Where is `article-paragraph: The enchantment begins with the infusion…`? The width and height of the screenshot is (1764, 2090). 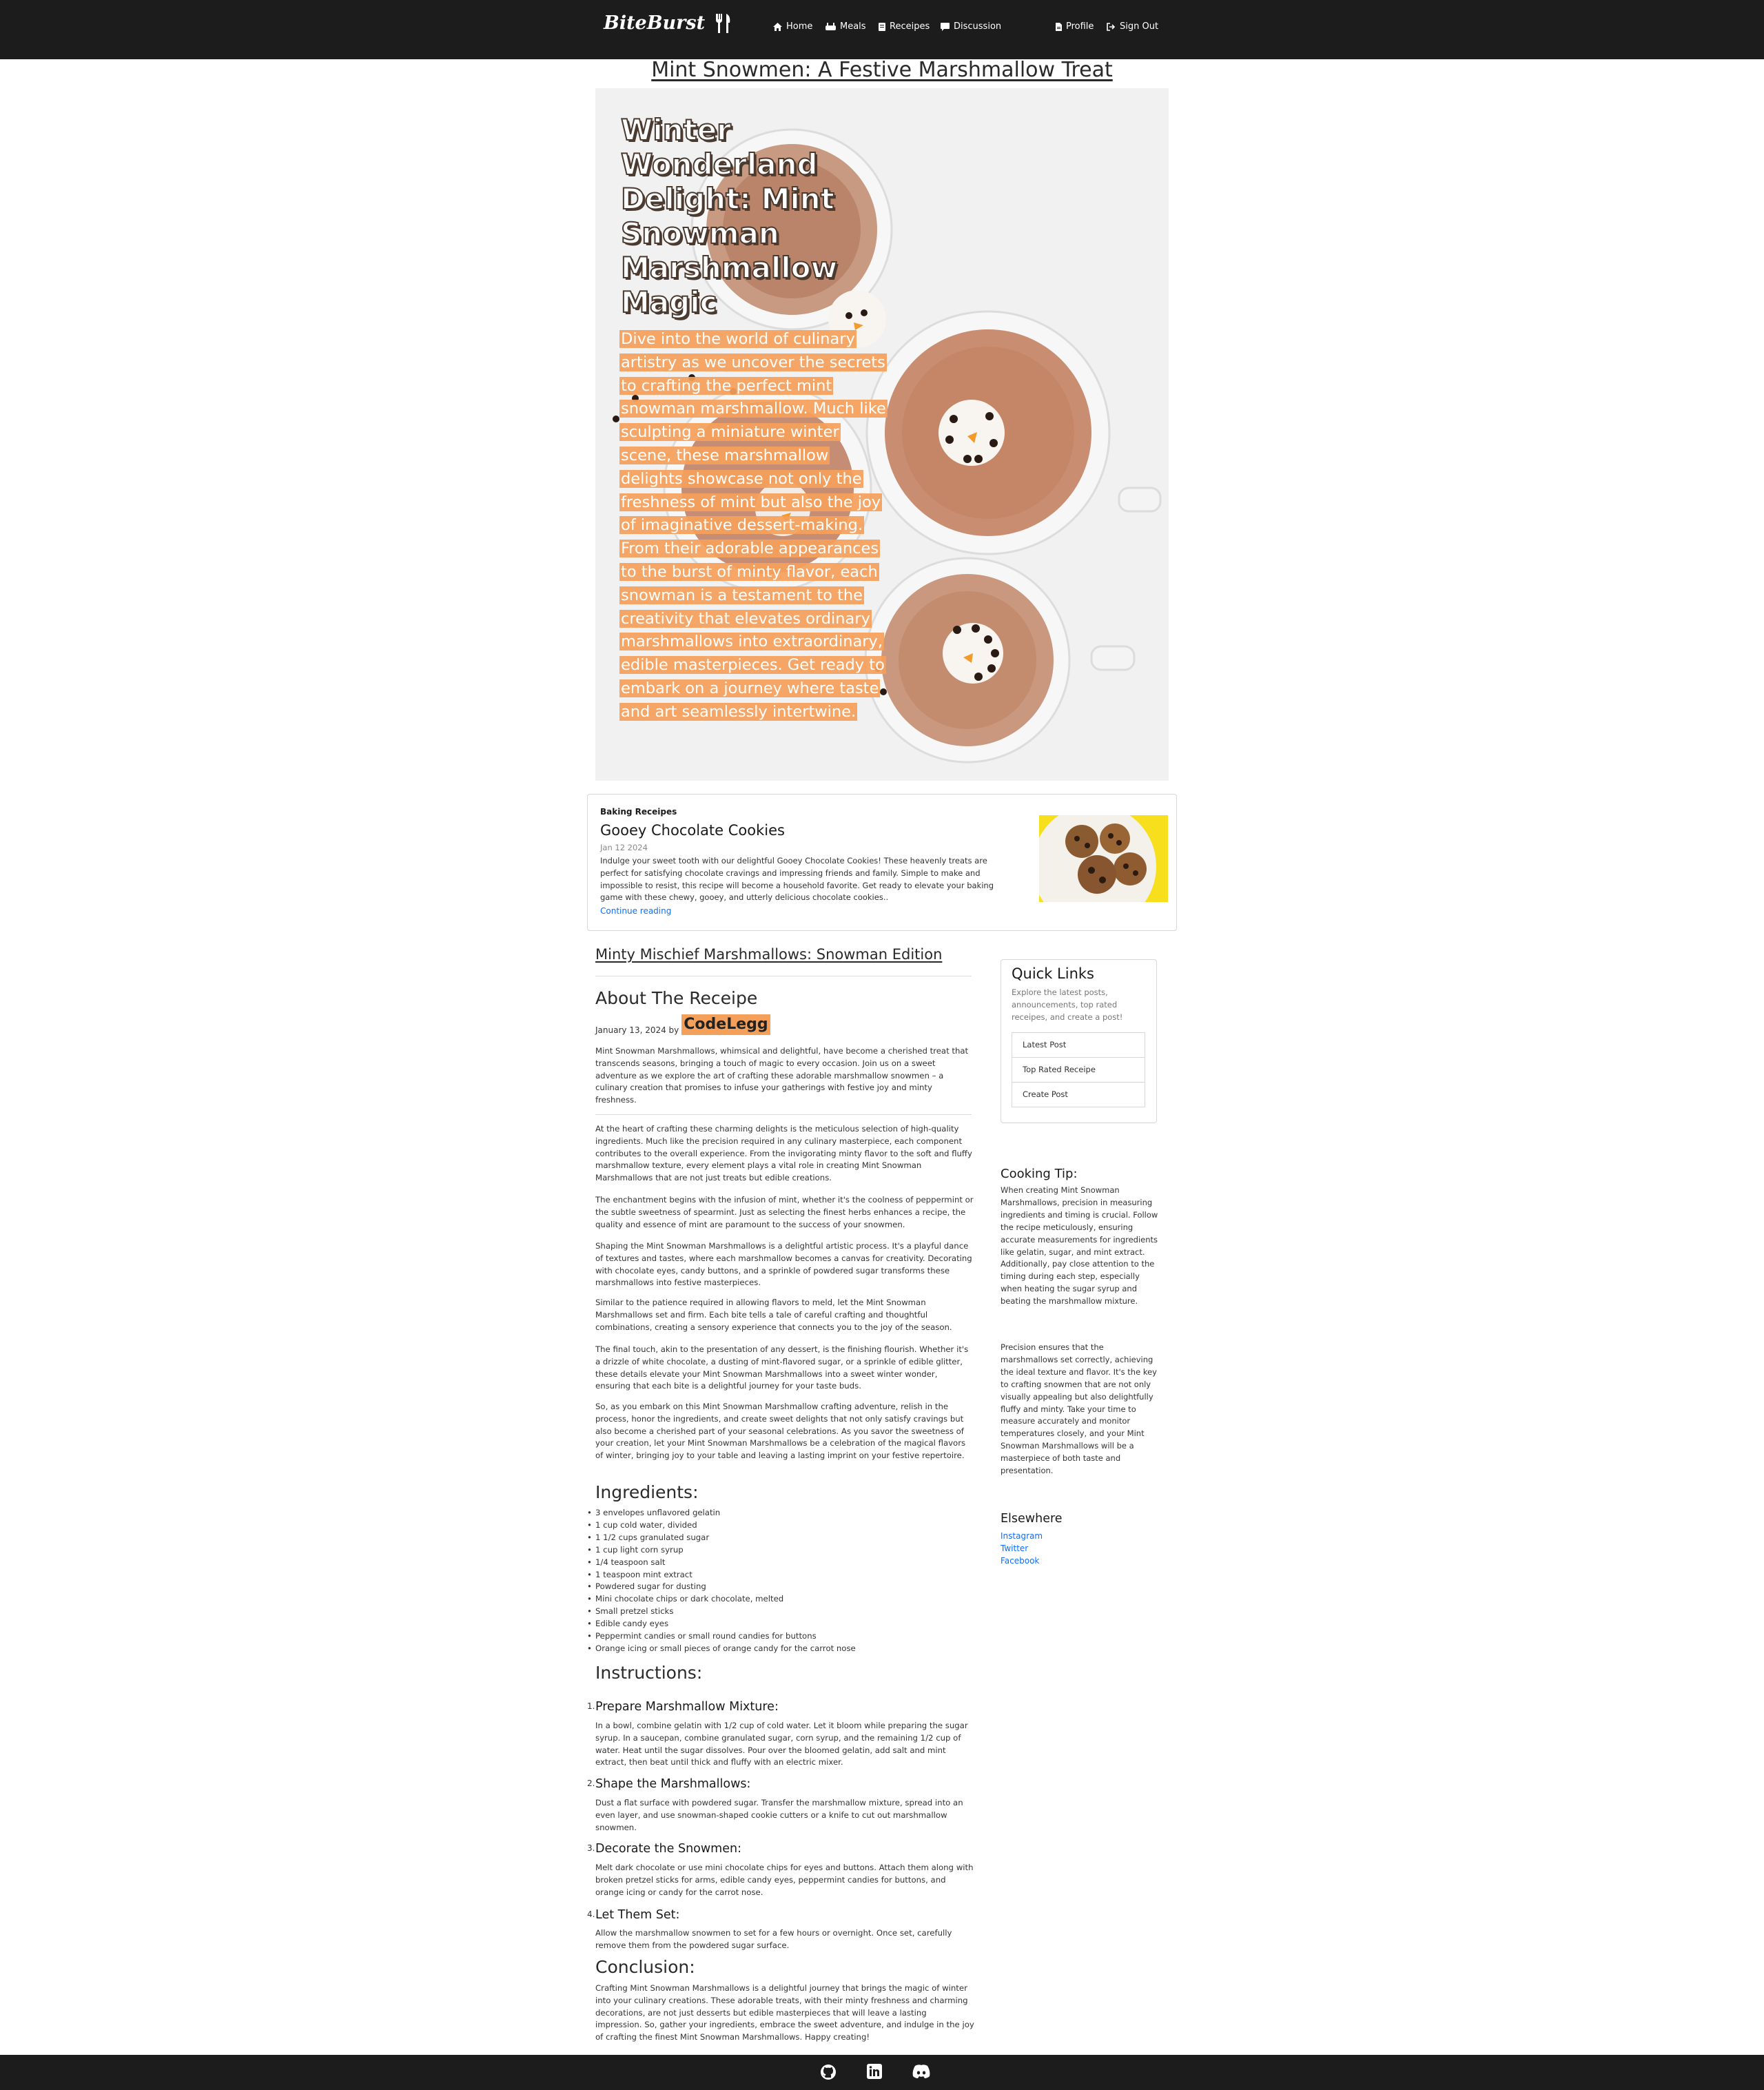 article-paragraph: The enchantment begins with the infusion… is located at coordinates (784, 1212).